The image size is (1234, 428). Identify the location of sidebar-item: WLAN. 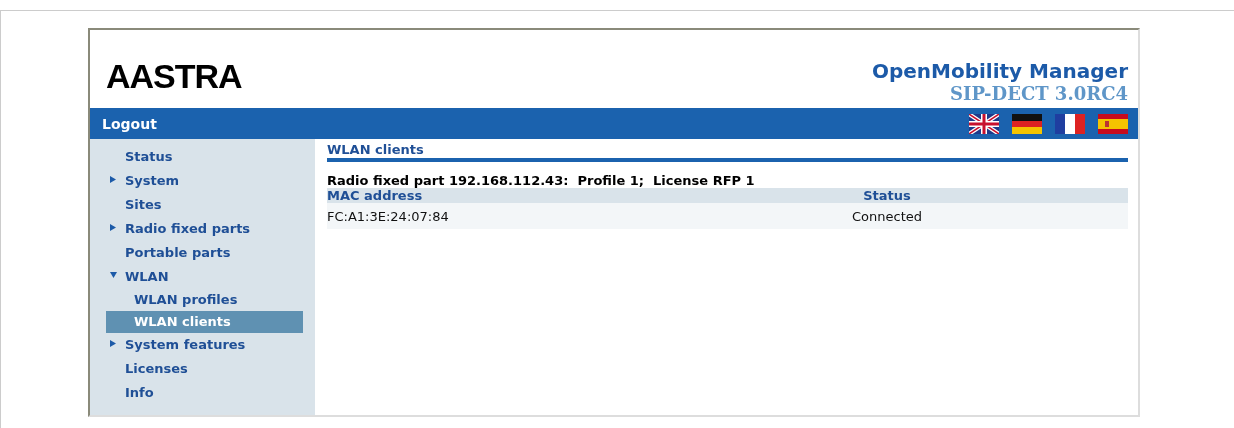
(202, 277).